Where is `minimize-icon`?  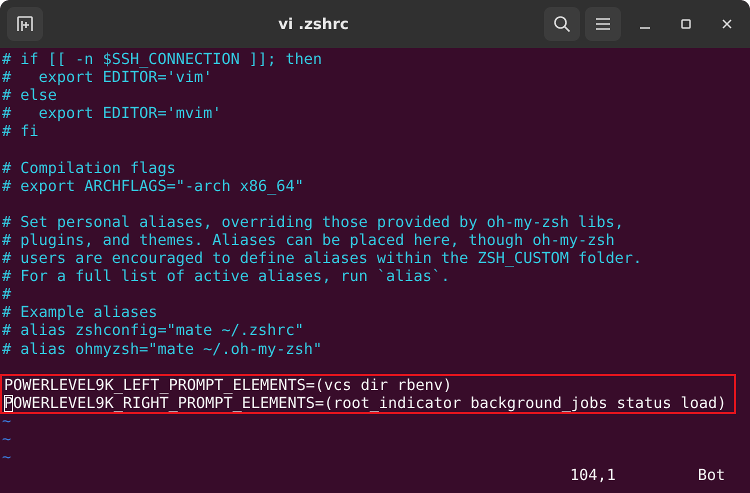
minimize-icon is located at coordinates (645, 28).